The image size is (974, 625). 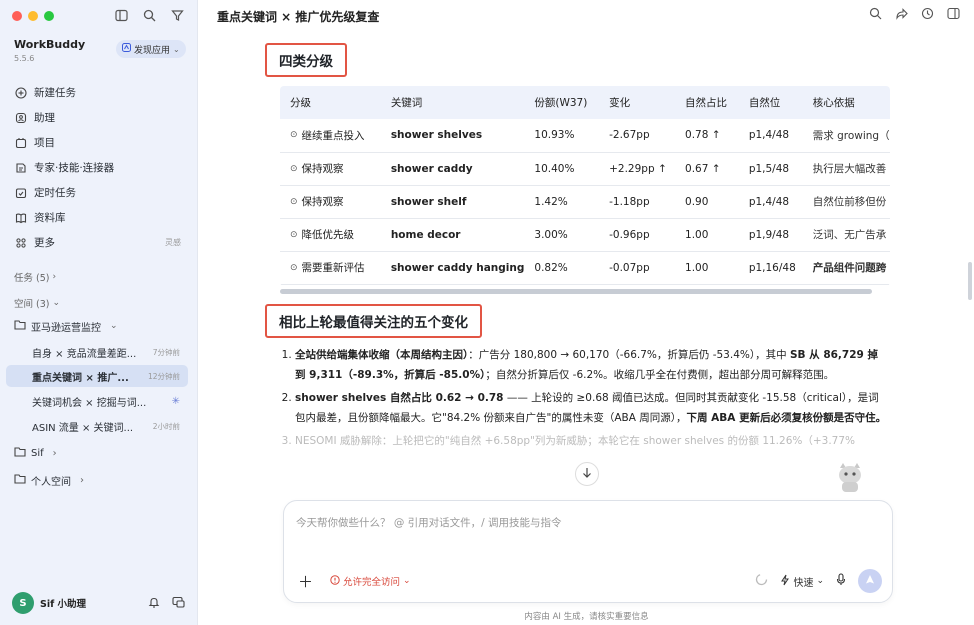 What do you see at coordinates (101, 453) in the screenshot?
I see `space-sif: Sif ›` at bounding box center [101, 453].